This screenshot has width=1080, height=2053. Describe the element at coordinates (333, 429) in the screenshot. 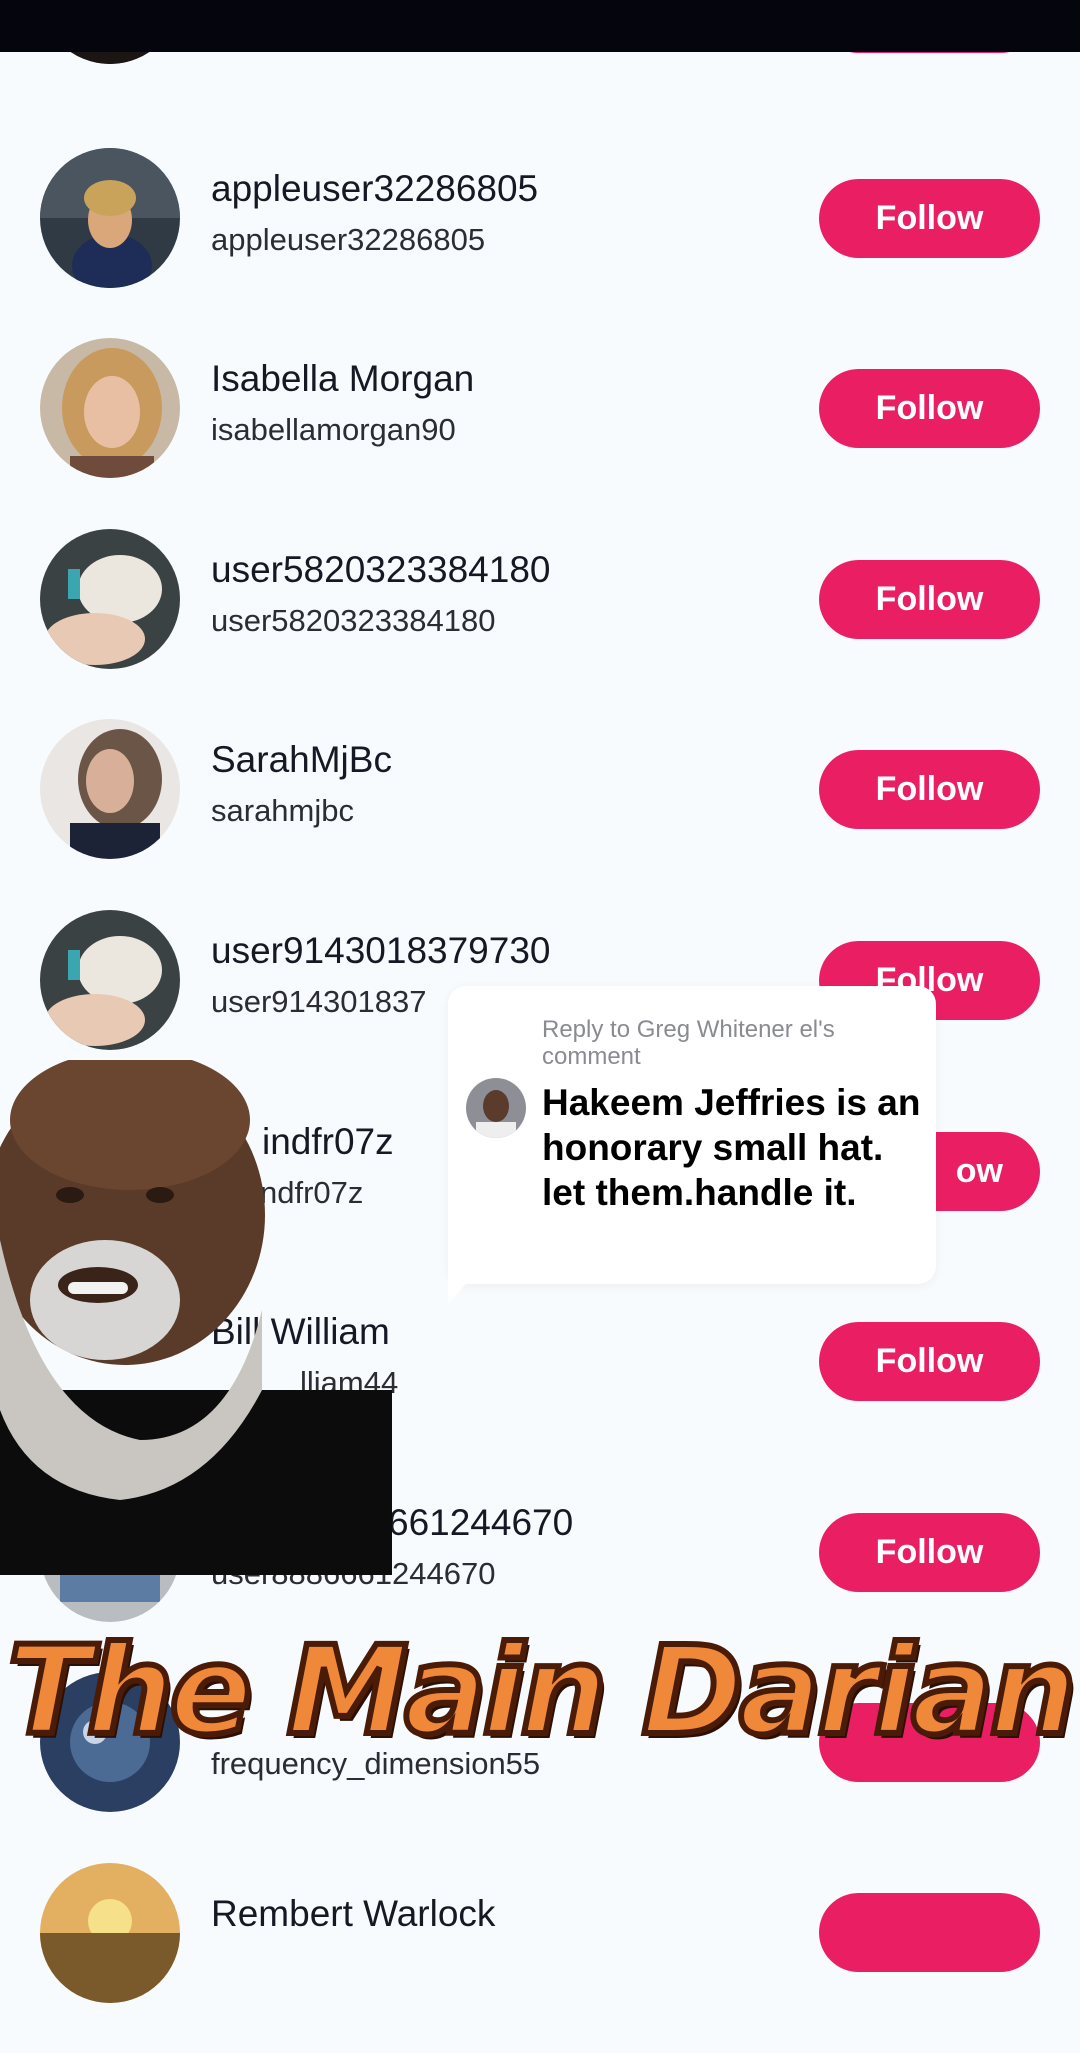

I see `user-handle: isabellamorgan90` at that location.